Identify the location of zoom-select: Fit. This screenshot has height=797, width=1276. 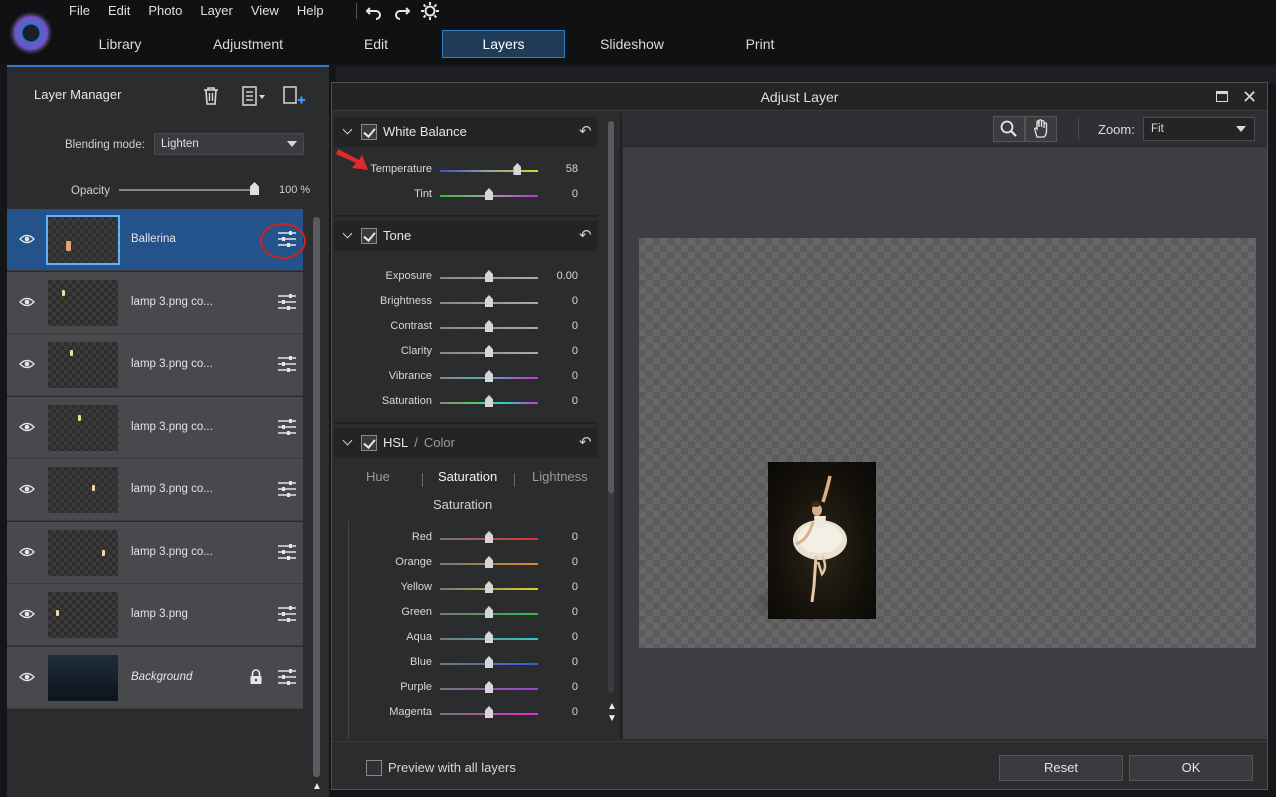
(1199, 129).